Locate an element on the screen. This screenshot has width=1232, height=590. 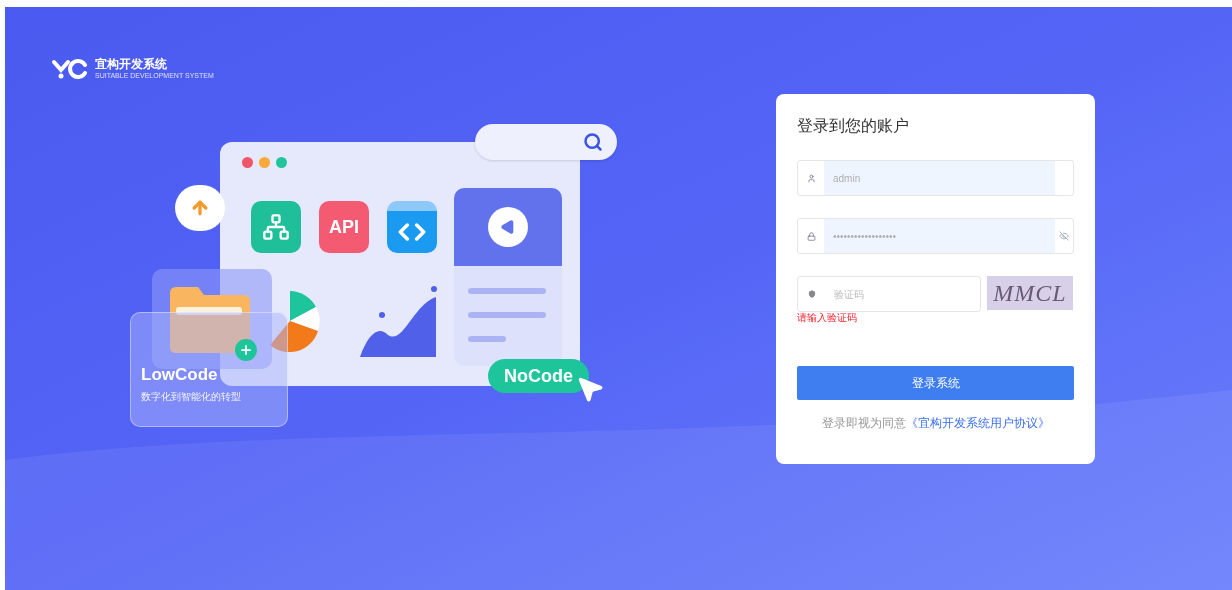
lock-icon is located at coordinates (811, 236).